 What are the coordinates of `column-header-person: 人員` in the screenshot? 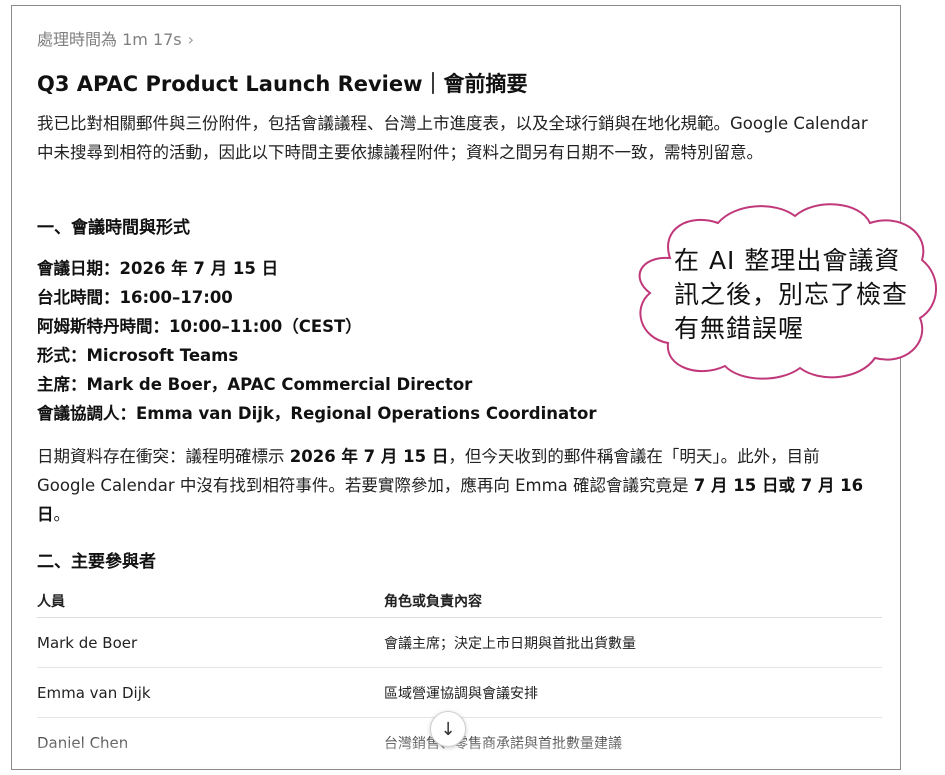 It's located at (51, 601).